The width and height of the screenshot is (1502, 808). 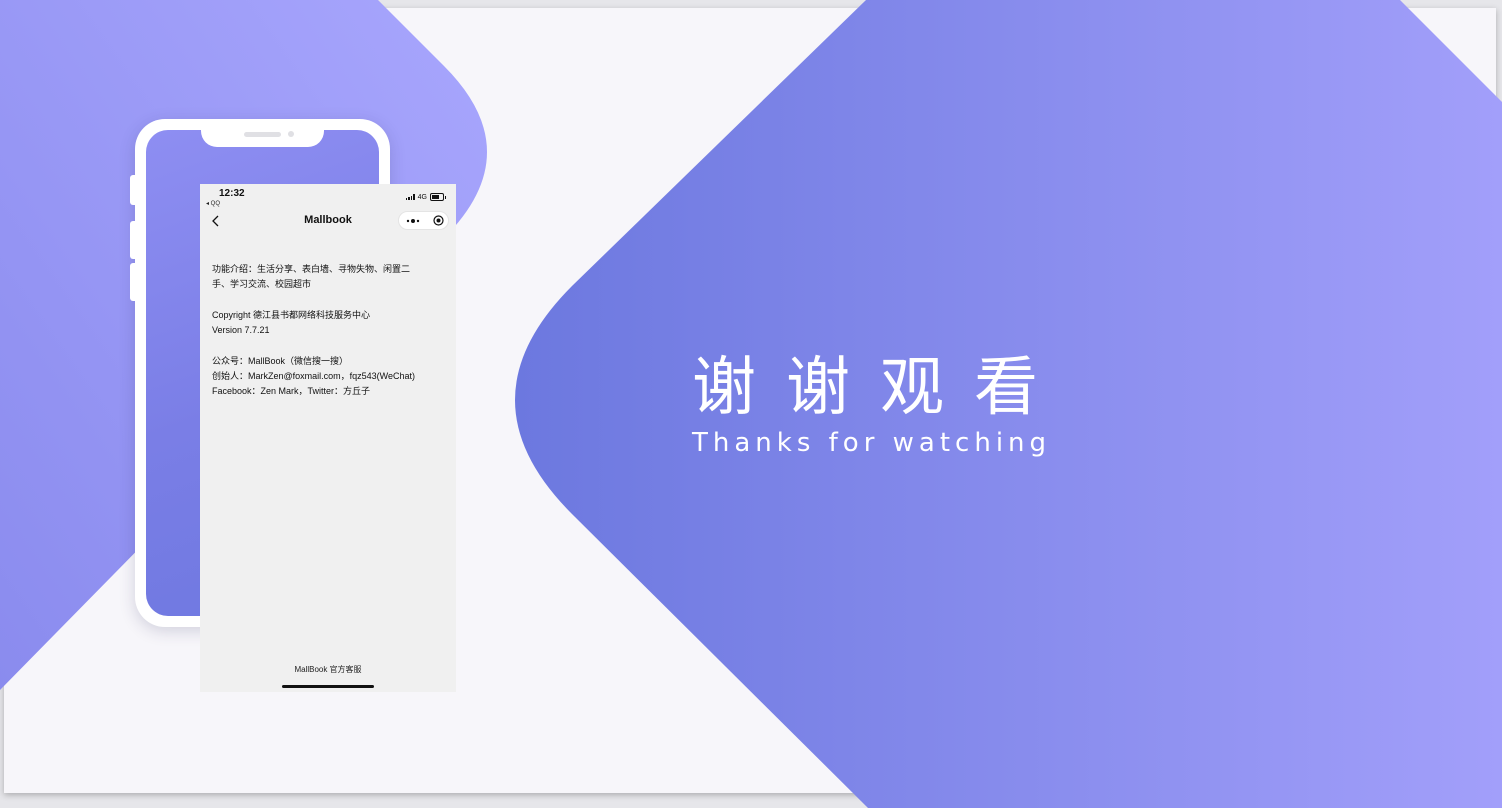 What do you see at coordinates (413, 221) in the screenshot?
I see `more-icon` at bounding box center [413, 221].